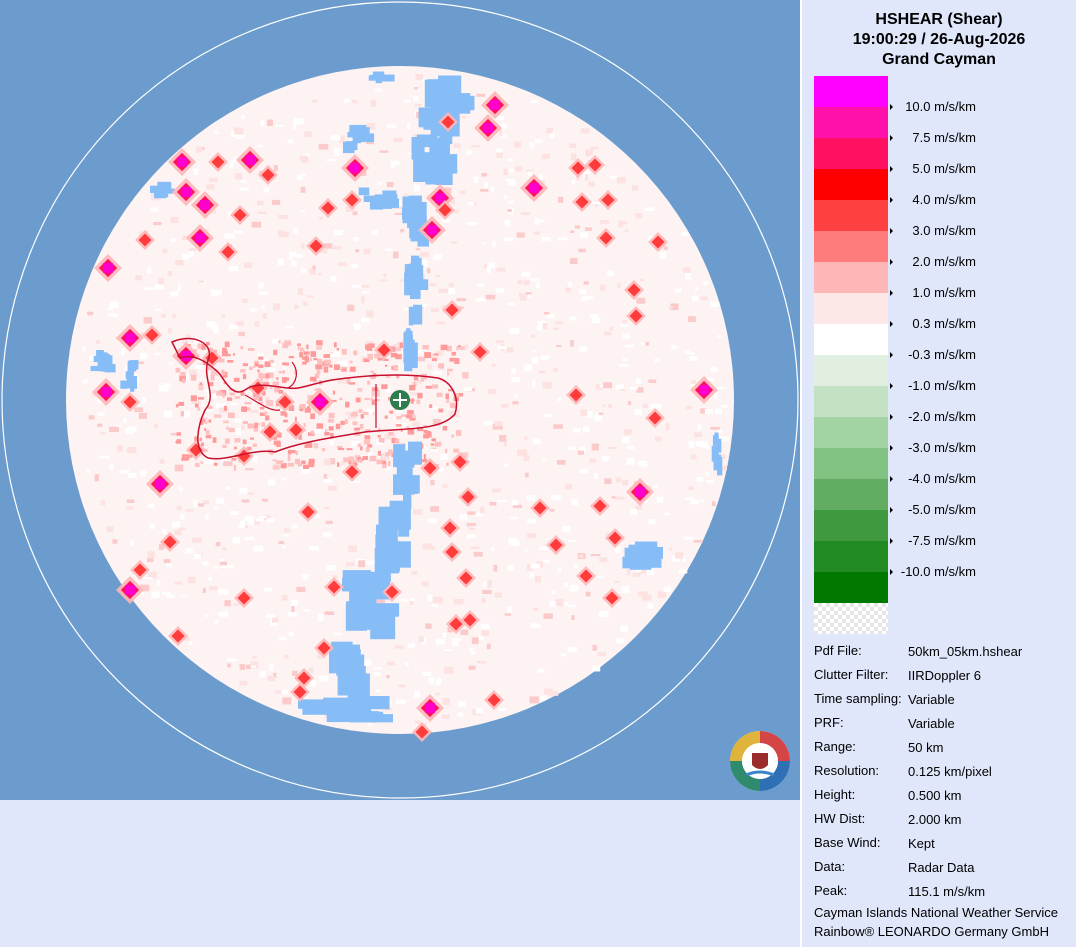  What do you see at coordinates (940, 106) in the screenshot?
I see `color-scale-label: 10.0 m/s/km` at bounding box center [940, 106].